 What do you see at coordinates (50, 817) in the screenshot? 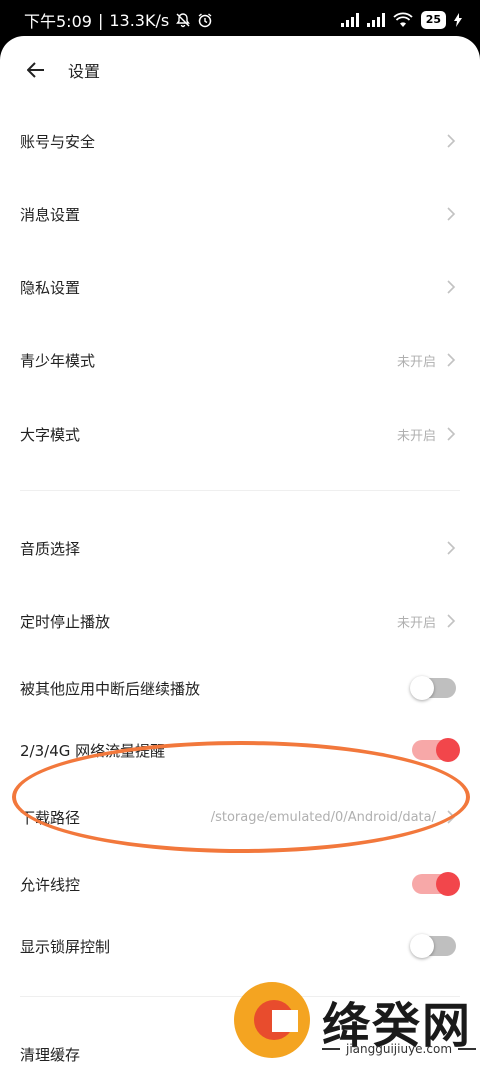
I see `item-label: 下载路径` at bounding box center [50, 817].